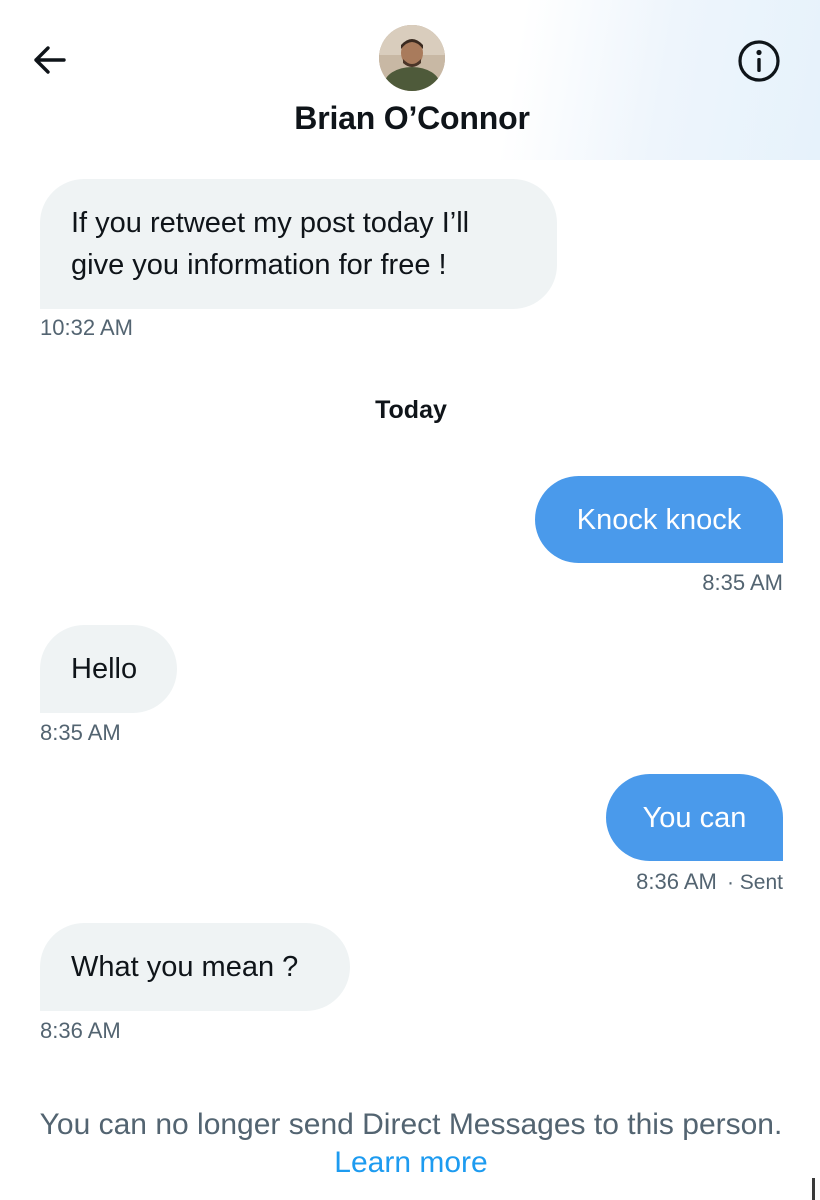 The image size is (820, 1200). I want to click on arrow-left-icon, so click(50, 60).